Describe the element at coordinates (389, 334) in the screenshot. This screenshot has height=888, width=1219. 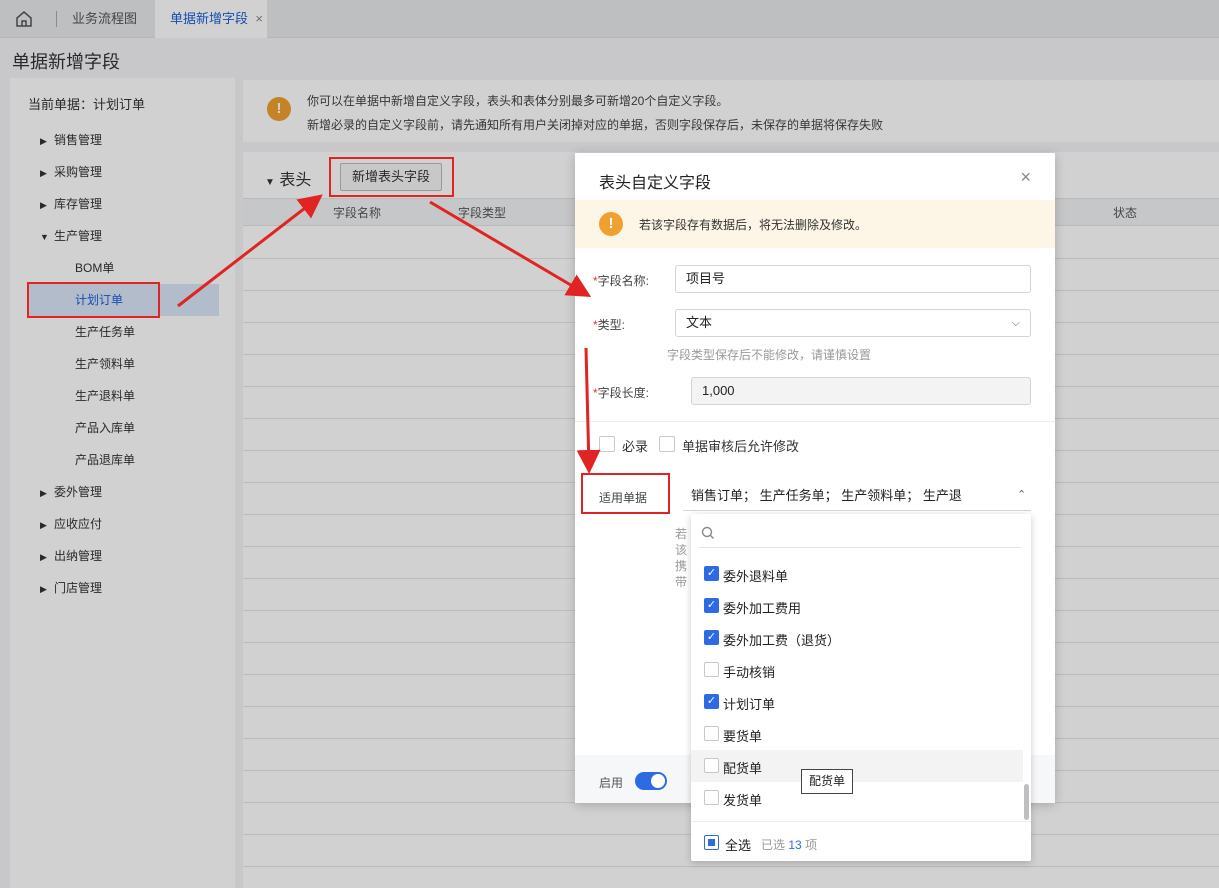
I see `annotation-arrows` at that location.